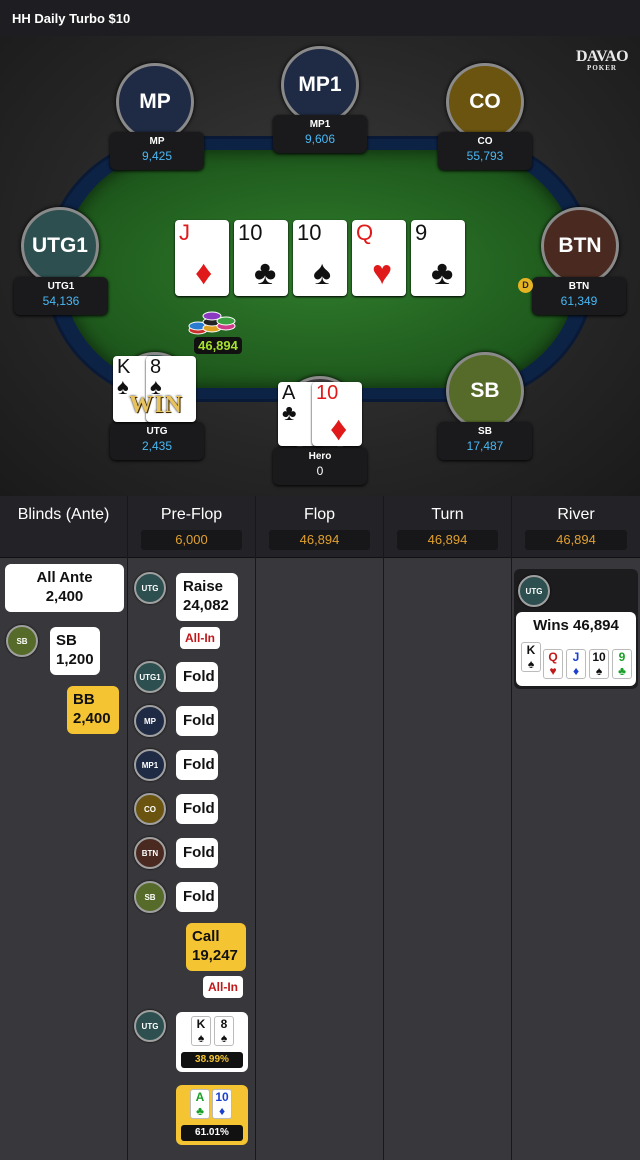  Describe the element at coordinates (485, 102) in the screenshot. I see `seat-avatar-co: CO` at that location.